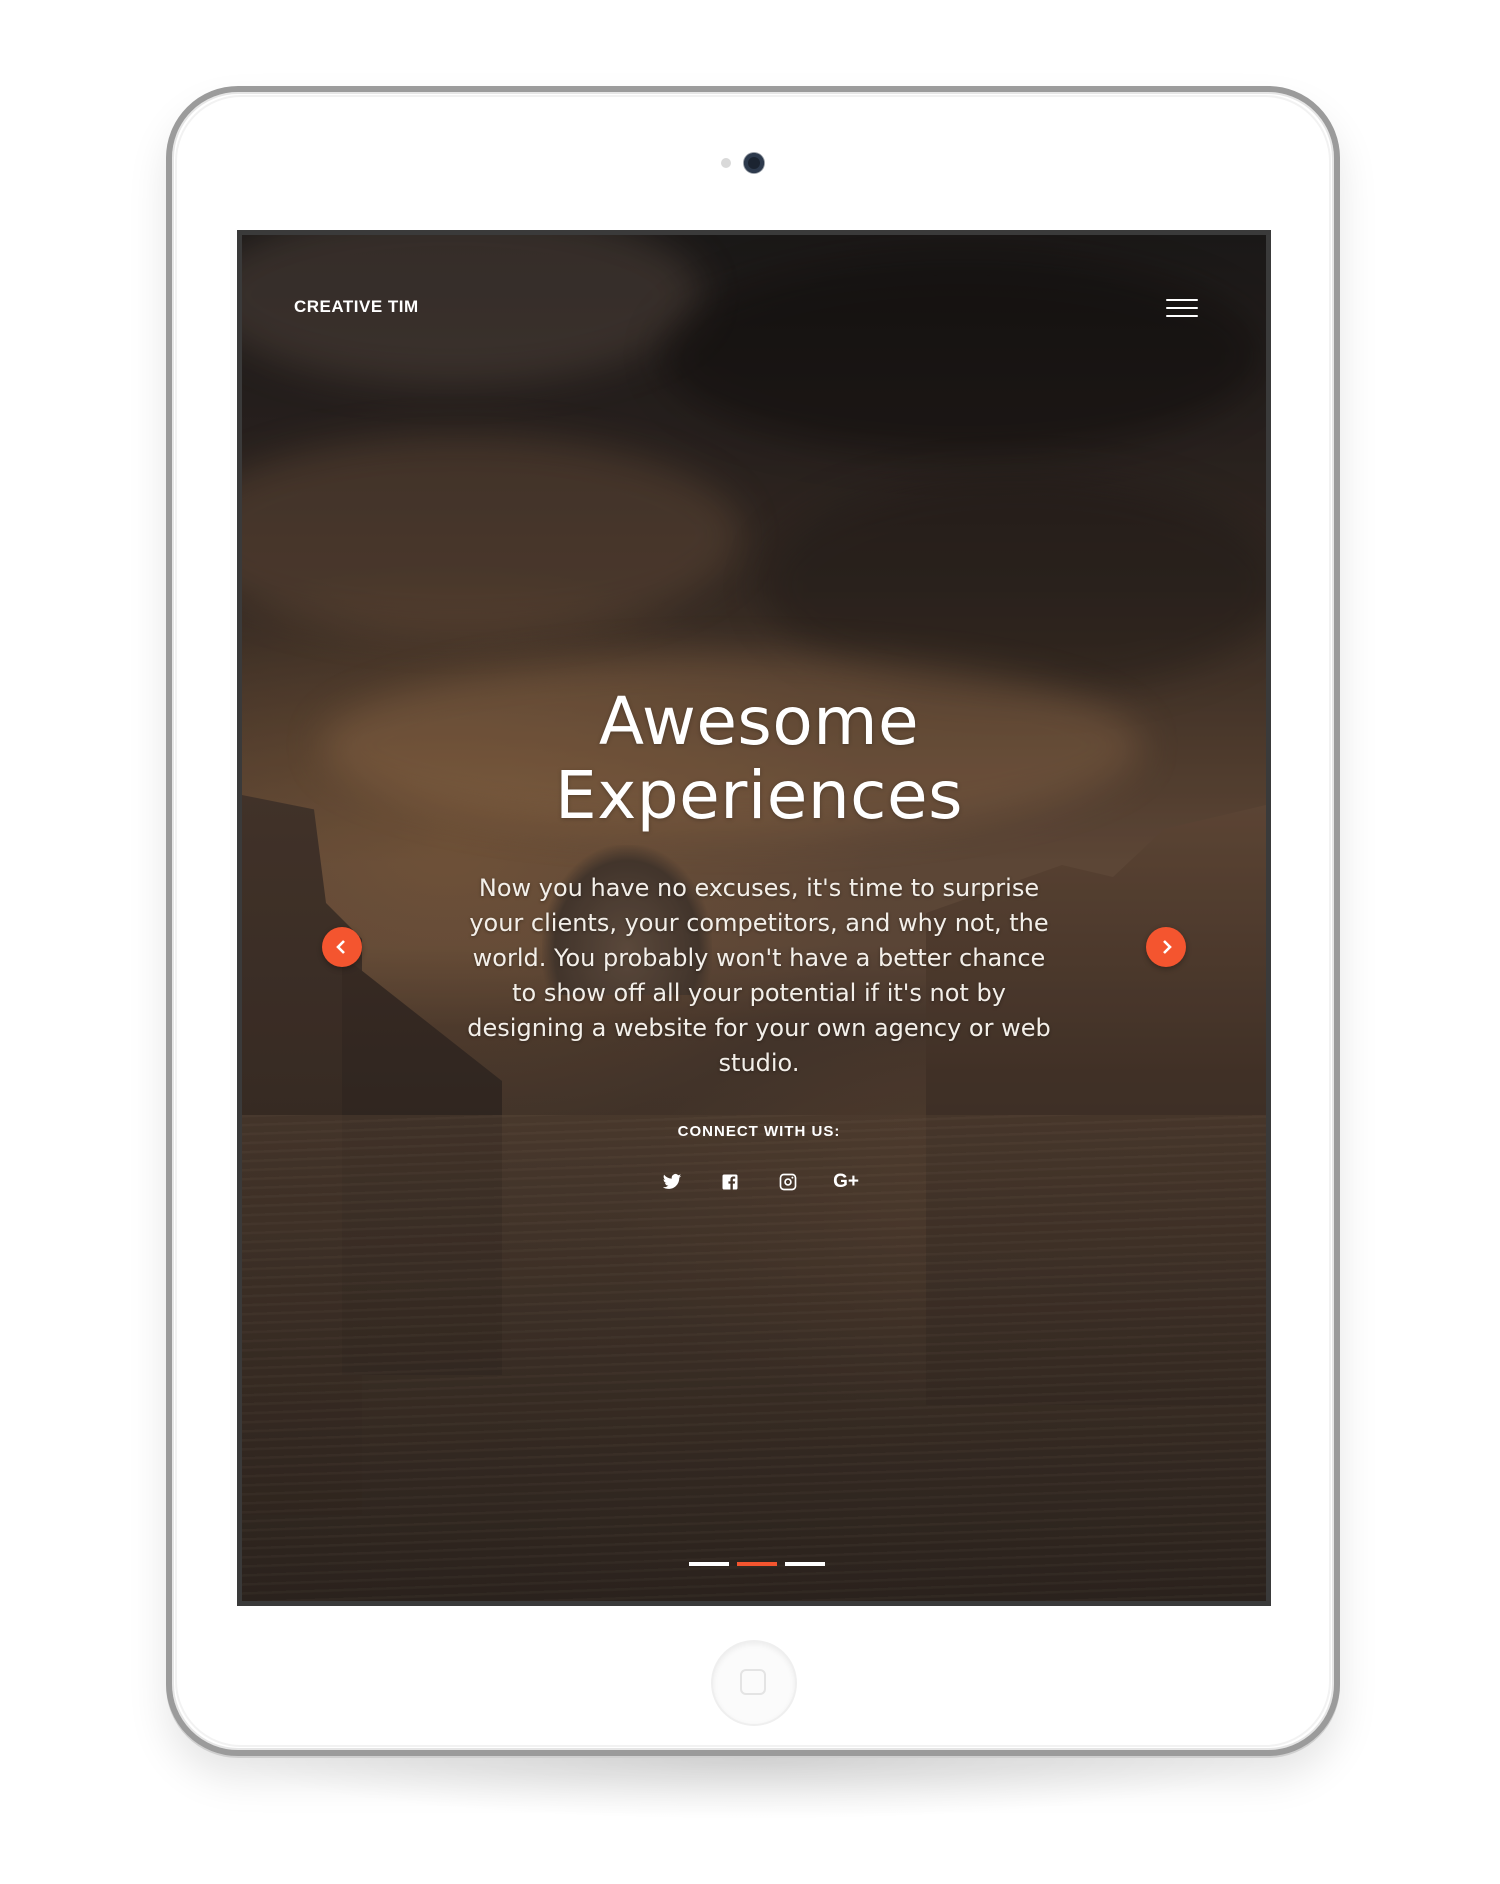 This screenshot has height=1884, width=1500. I want to click on front-camera-icon, so click(754, 163).